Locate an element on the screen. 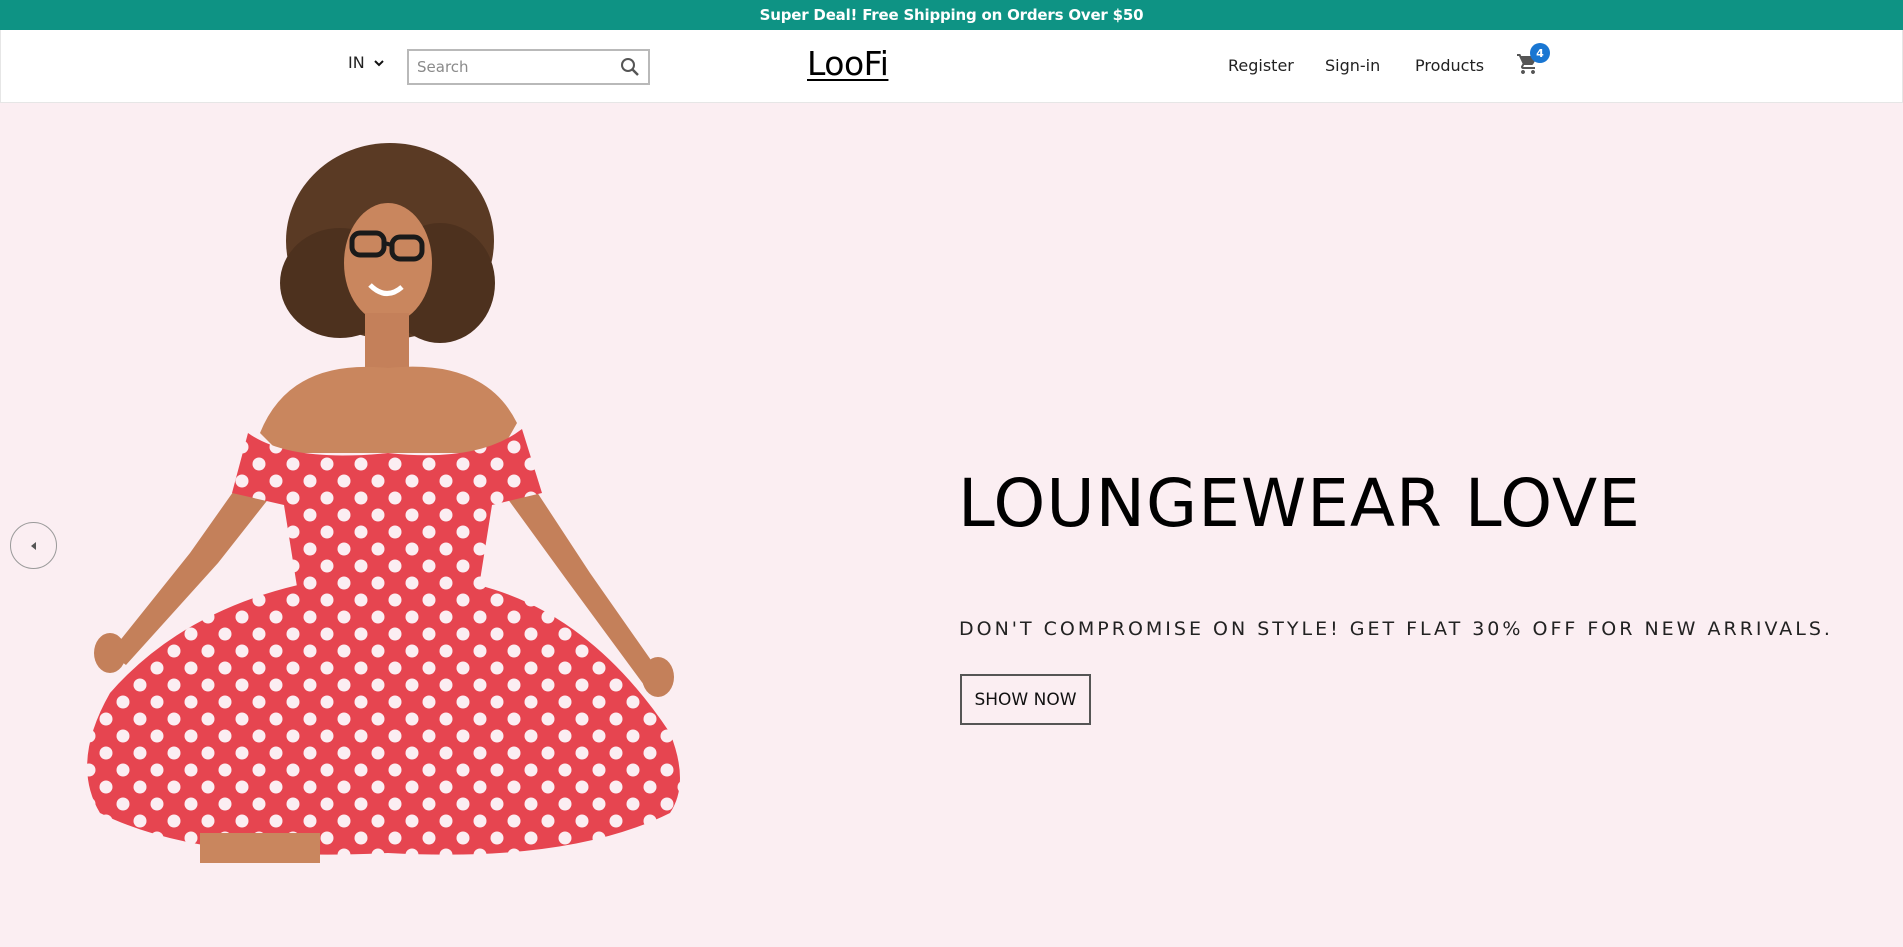  search-input is located at coordinates (510, 67).